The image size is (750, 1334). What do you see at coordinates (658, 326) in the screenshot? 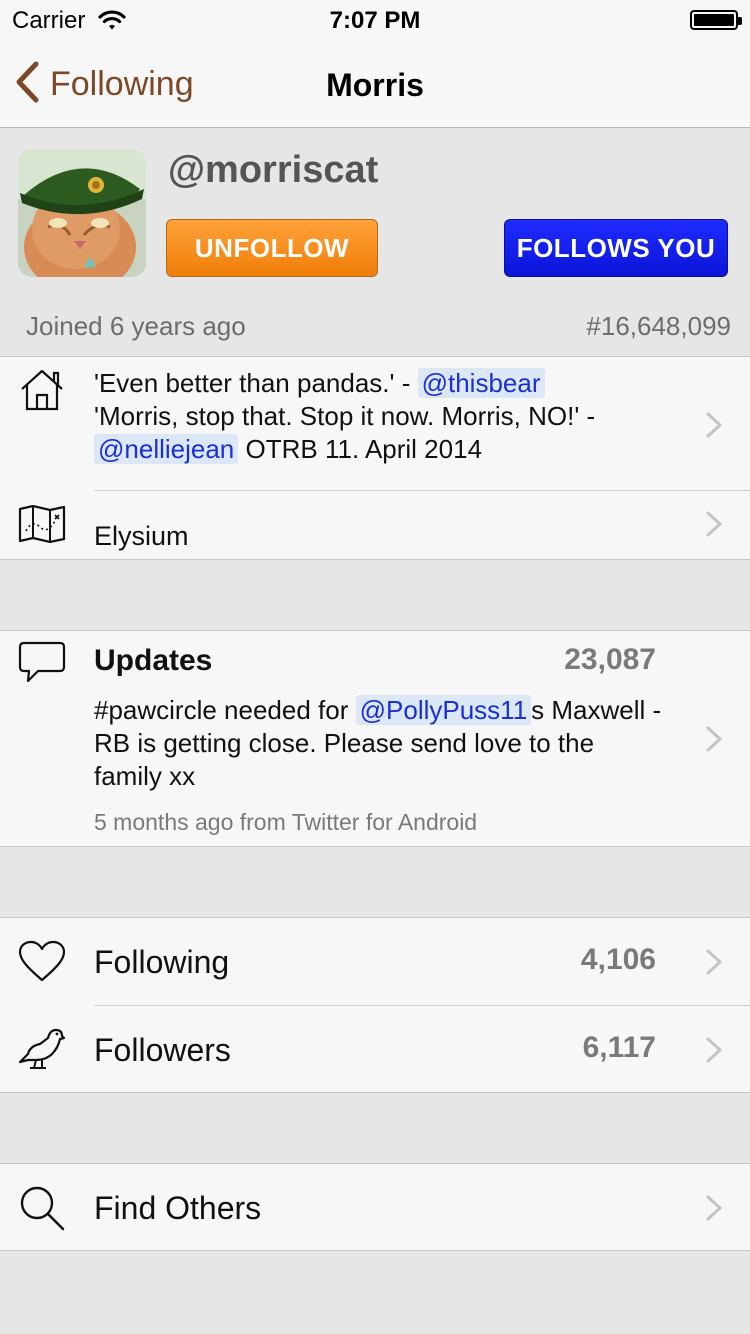
I see `user-number: #16,648,099` at bounding box center [658, 326].